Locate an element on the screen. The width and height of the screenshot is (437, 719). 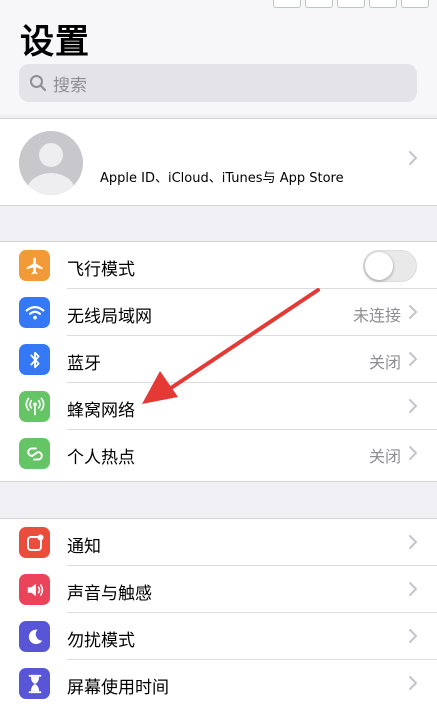
hotspot-label: 个人热点 is located at coordinates (101, 458).